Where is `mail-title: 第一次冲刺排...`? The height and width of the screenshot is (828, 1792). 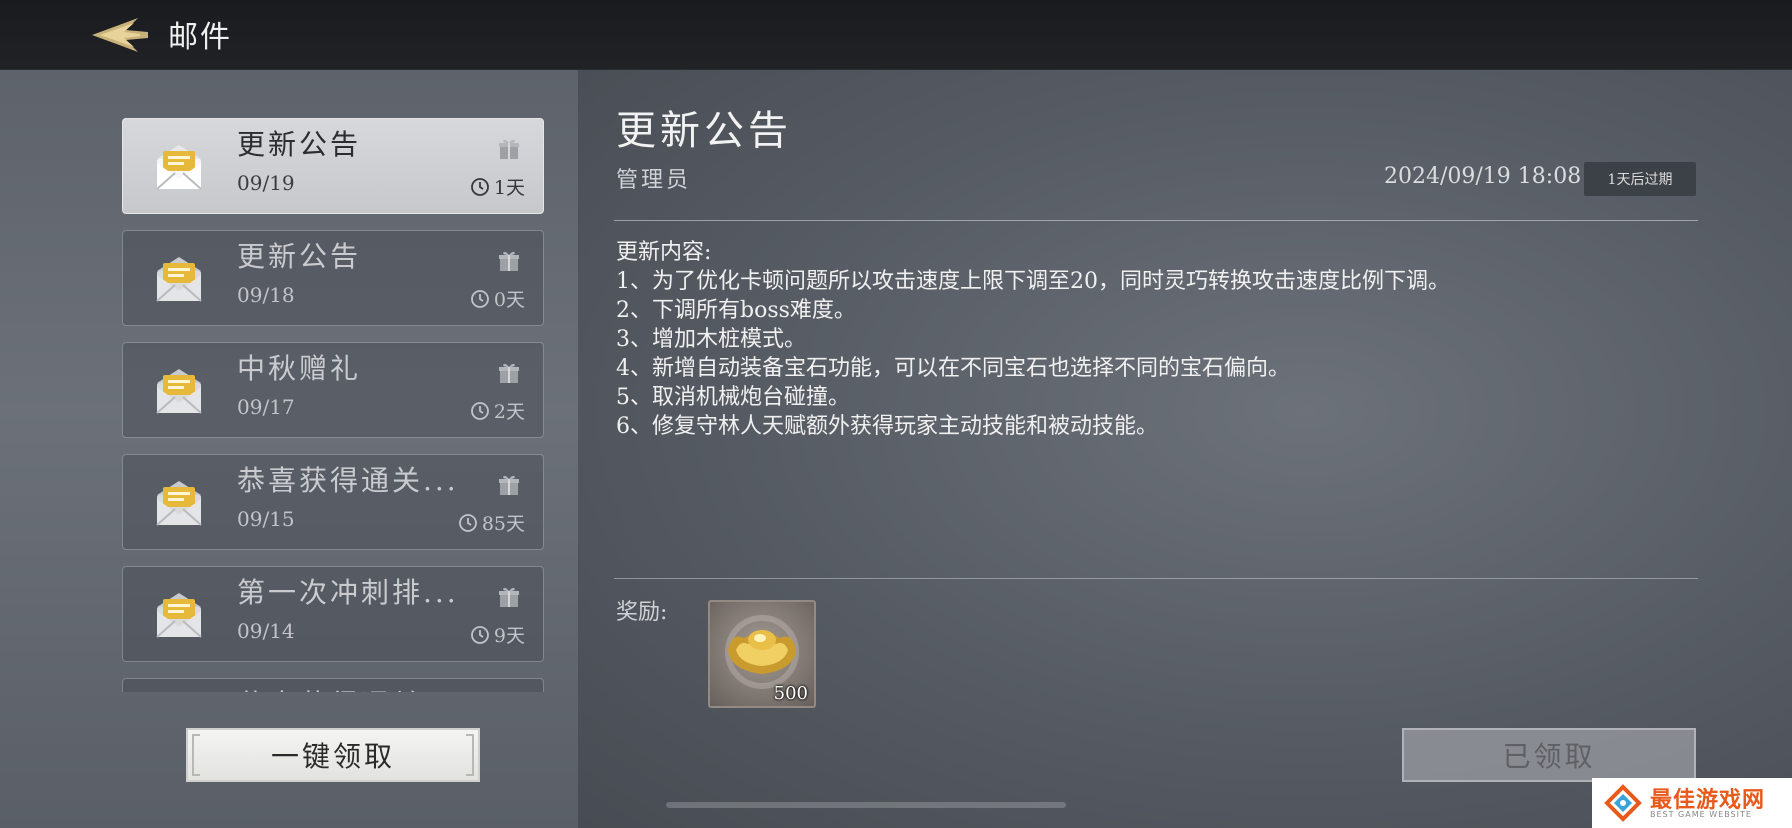 mail-title: 第一次冲刺排... is located at coordinates (348, 592).